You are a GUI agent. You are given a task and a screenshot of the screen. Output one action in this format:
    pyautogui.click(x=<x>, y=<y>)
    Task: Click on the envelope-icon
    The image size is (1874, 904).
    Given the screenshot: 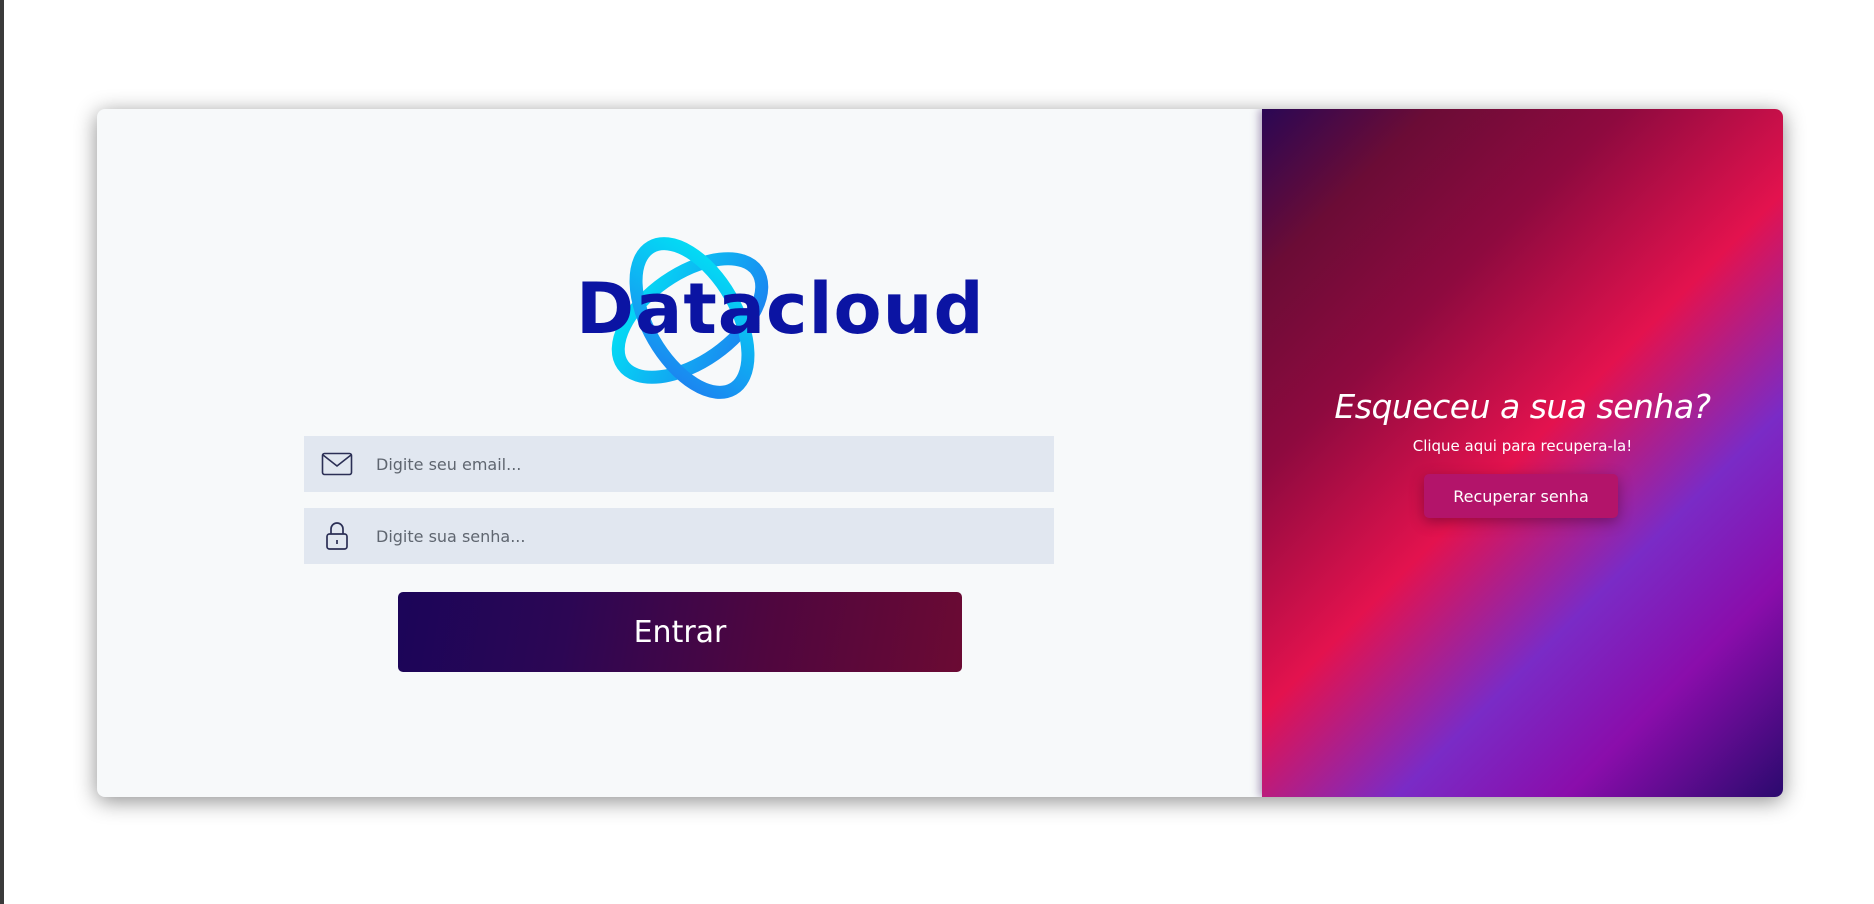 What is the action you would take?
    pyautogui.click(x=337, y=464)
    